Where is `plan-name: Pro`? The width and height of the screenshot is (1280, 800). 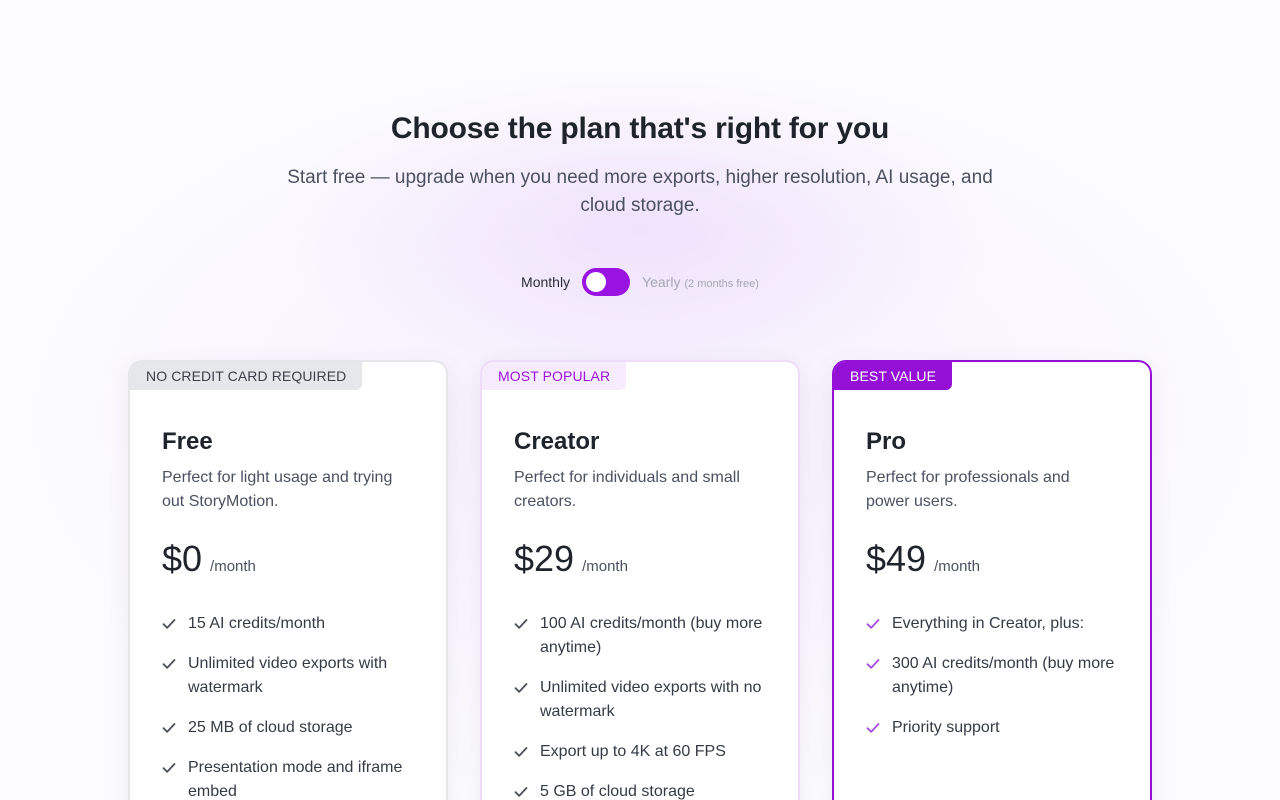
plan-name: Pro is located at coordinates (886, 441).